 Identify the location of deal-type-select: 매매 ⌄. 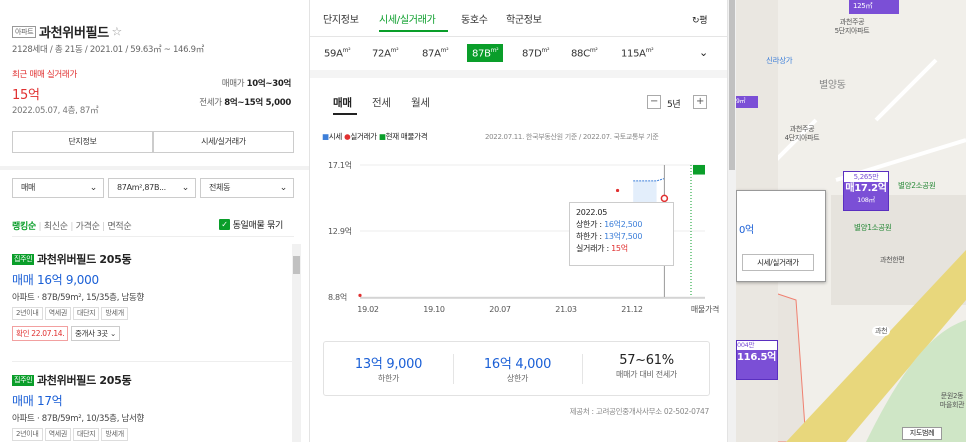
(58, 188).